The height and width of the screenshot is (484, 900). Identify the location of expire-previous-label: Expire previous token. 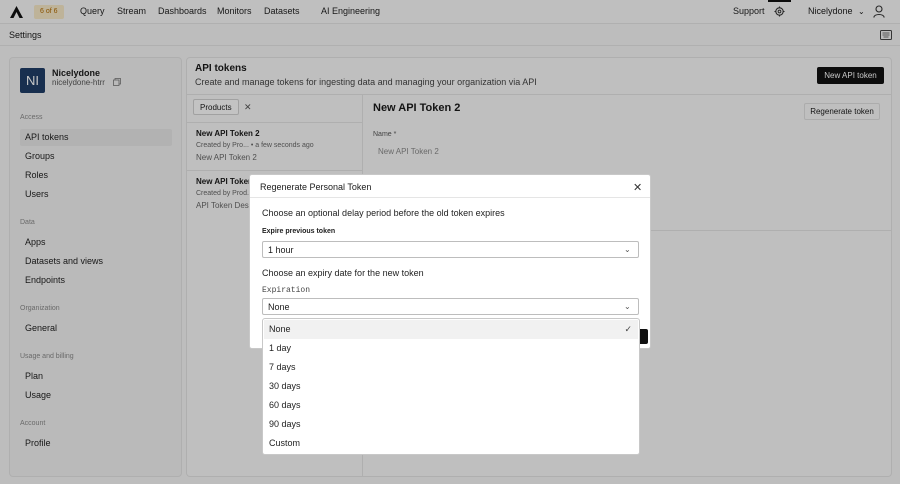
(299, 231).